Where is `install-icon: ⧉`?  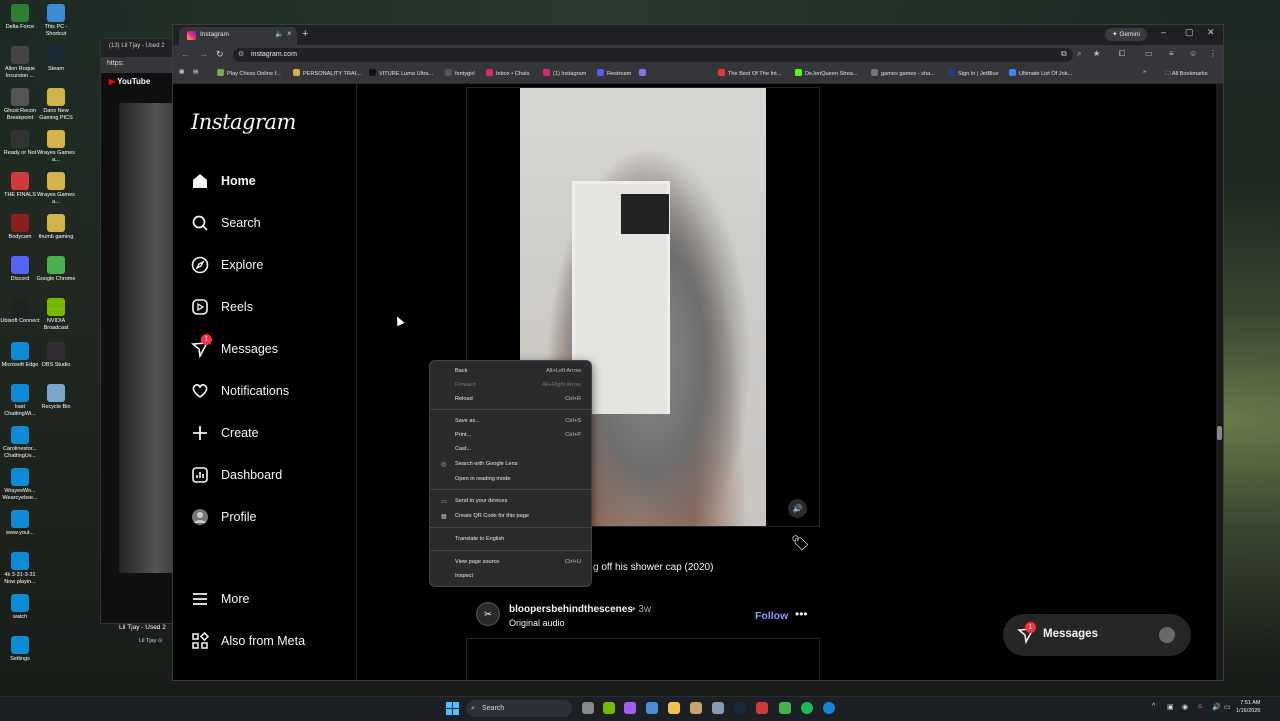
install-icon: ⧉ is located at coordinates (1064, 54).